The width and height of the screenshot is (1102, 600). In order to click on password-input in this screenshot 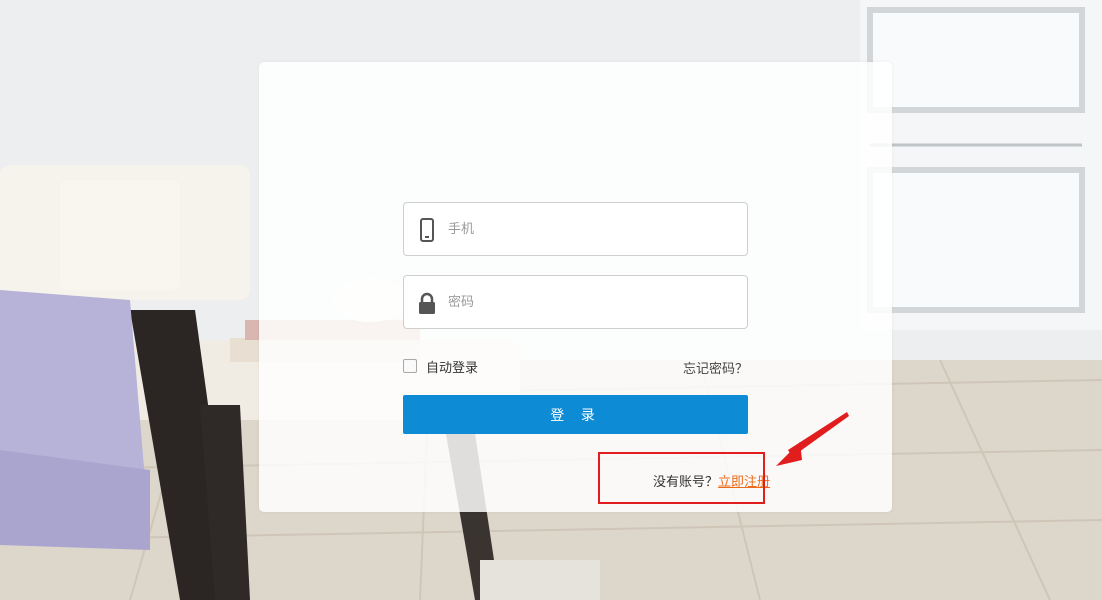, I will do `click(593, 302)`.